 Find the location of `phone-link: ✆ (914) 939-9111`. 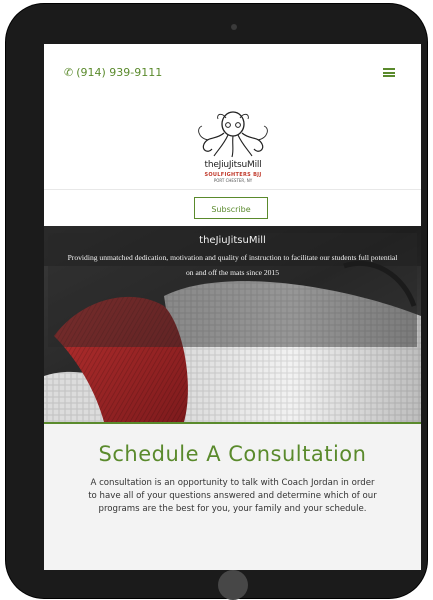

phone-link: ✆ (914) 939-9111 is located at coordinates (113, 72).